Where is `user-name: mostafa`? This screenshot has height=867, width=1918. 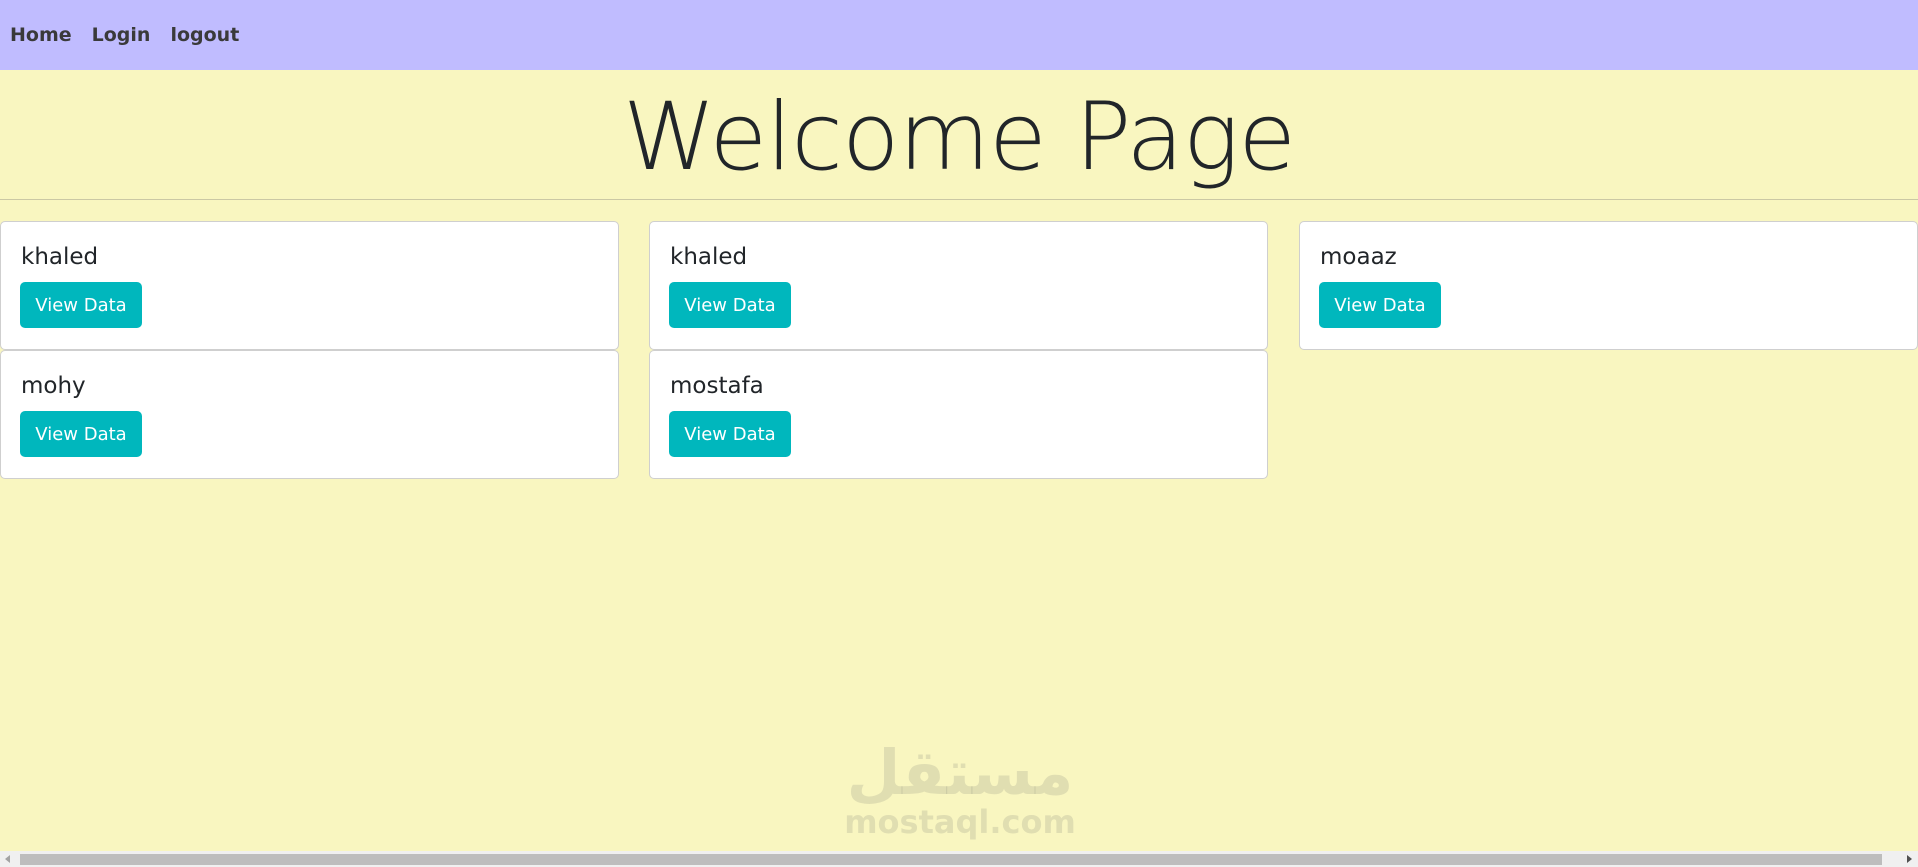
user-name: mostafa is located at coordinates (717, 386).